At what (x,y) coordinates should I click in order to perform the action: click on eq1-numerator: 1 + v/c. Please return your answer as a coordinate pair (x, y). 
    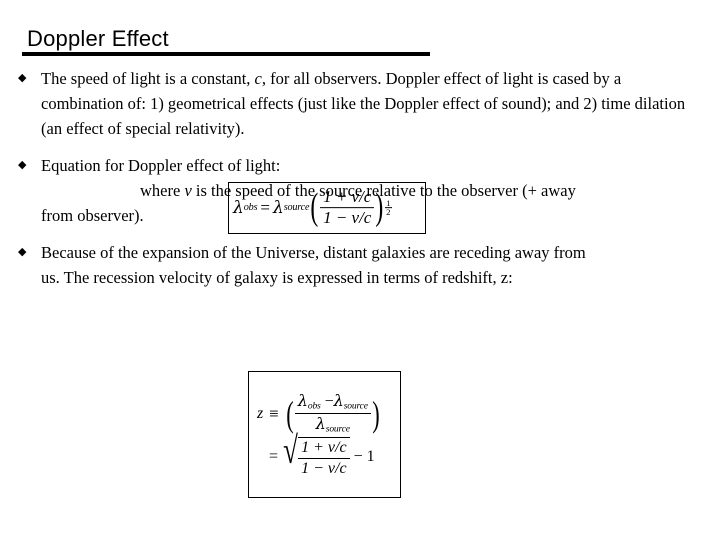
    Looking at the image, I should click on (347, 198).